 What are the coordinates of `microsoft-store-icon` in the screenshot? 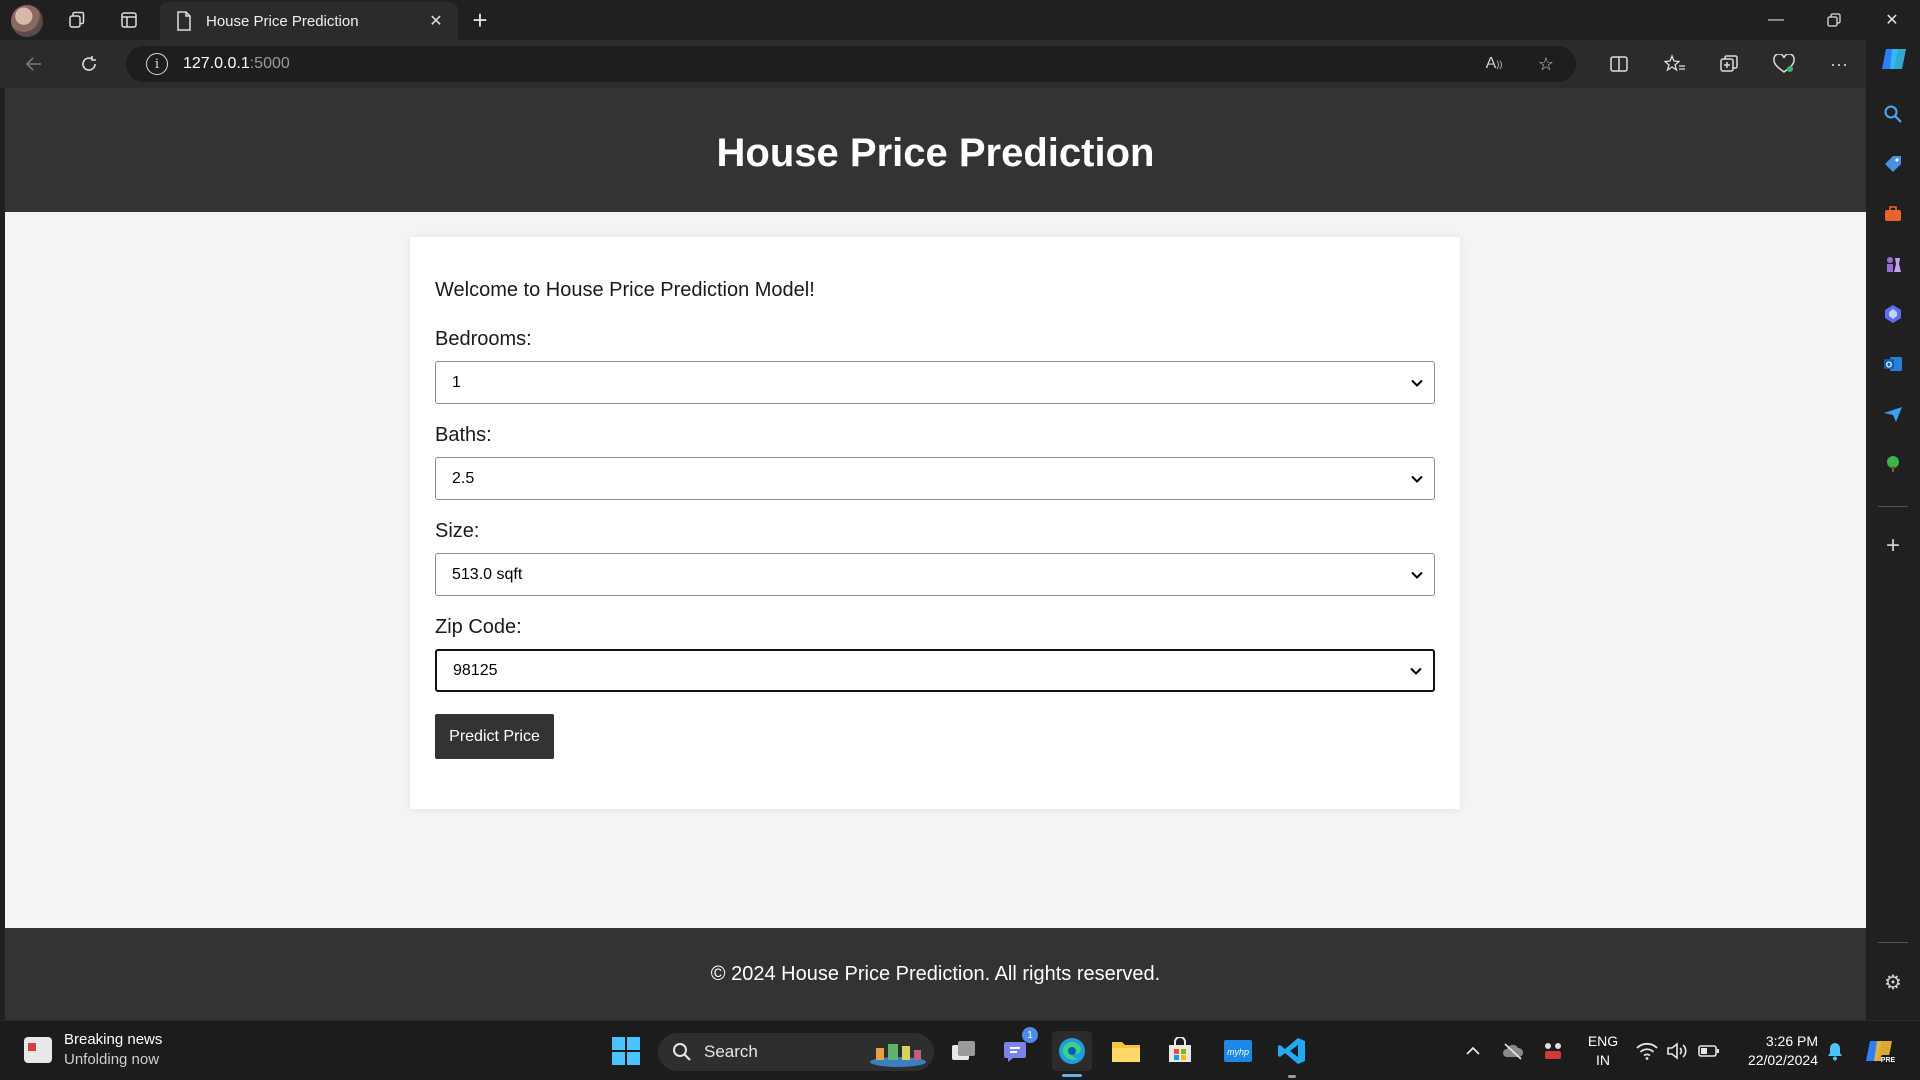 It's located at (1180, 1051).